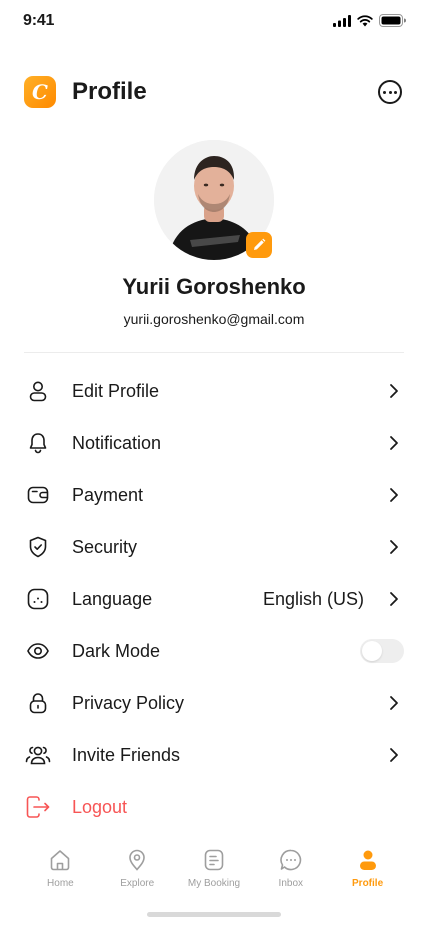 Image resolution: width=428 pixels, height=926 pixels. What do you see at coordinates (108, 494) in the screenshot?
I see `menu-label: Payment` at bounding box center [108, 494].